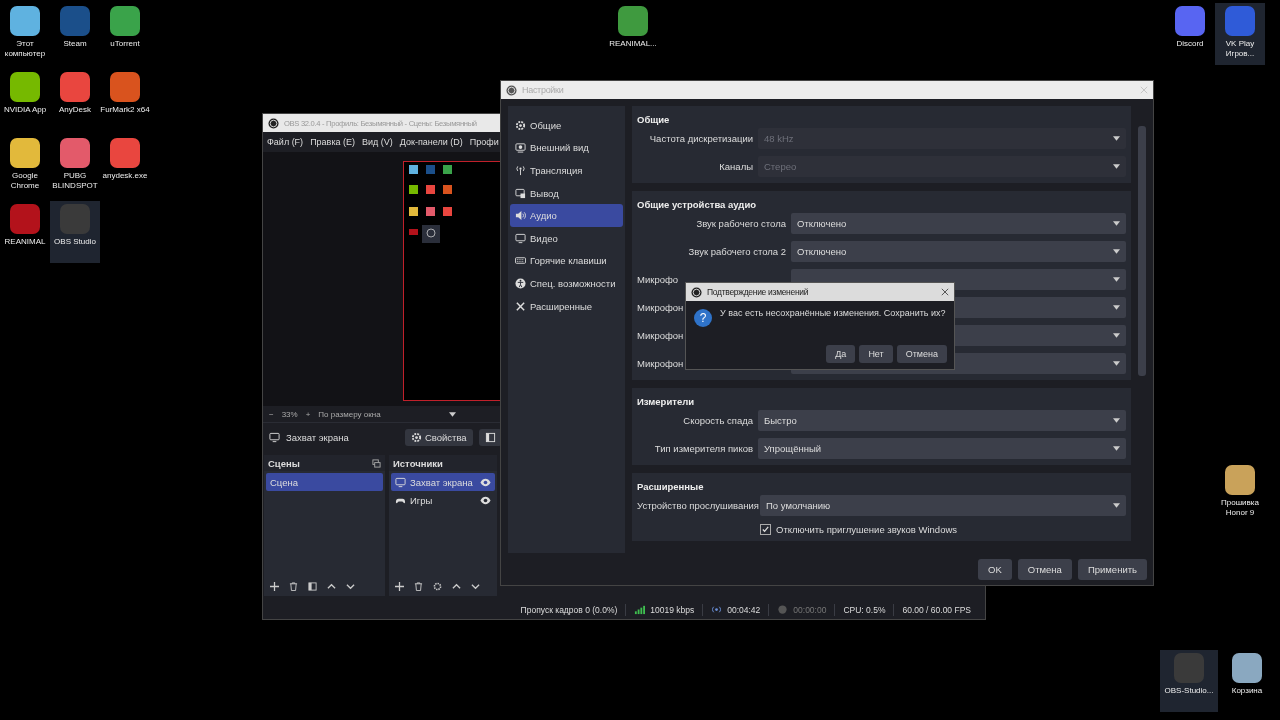  What do you see at coordinates (566, 238) in the screenshot?
I see `nav-item: Видео` at bounding box center [566, 238].